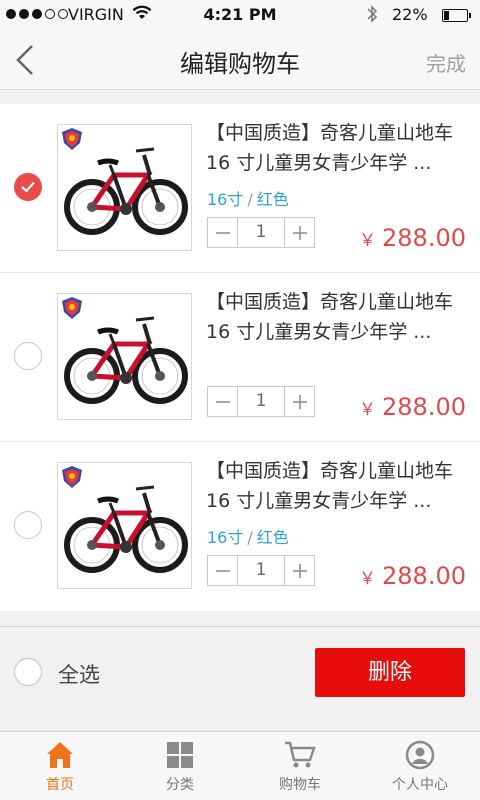 This screenshot has width=480, height=800. Describe the element at coordinates (211, 364) in the screenshot. I see `product-spec` at that location.